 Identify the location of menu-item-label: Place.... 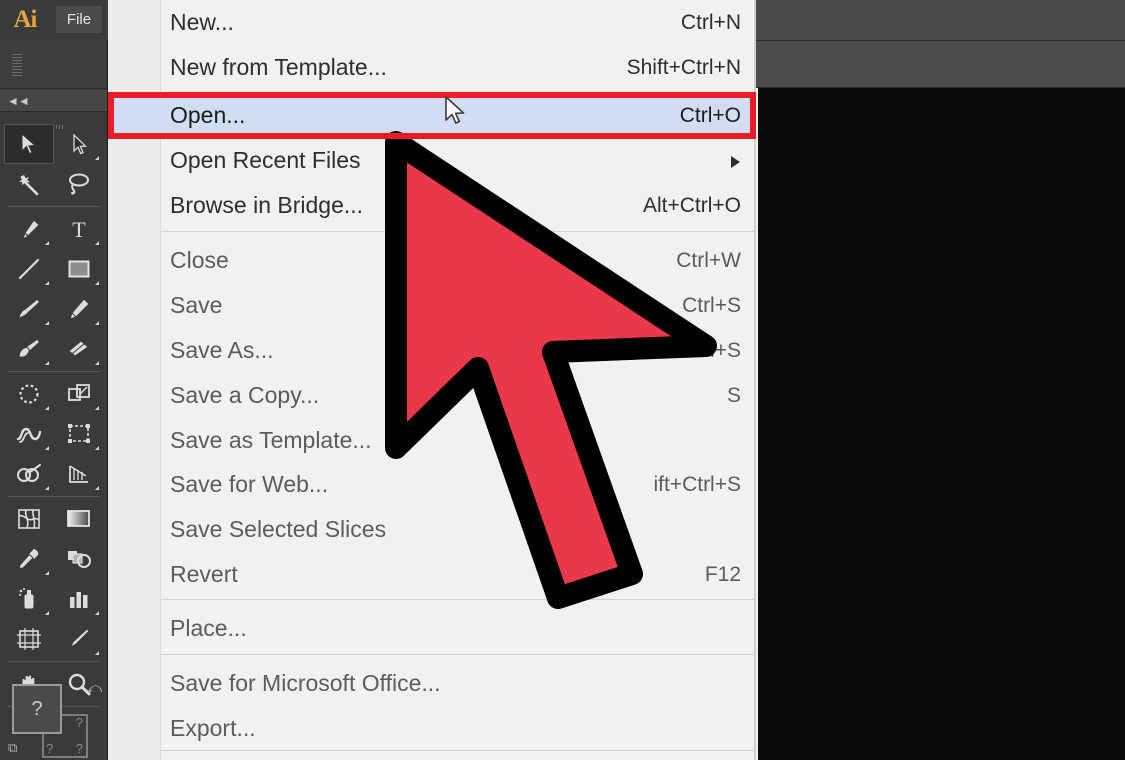
(208, 628).